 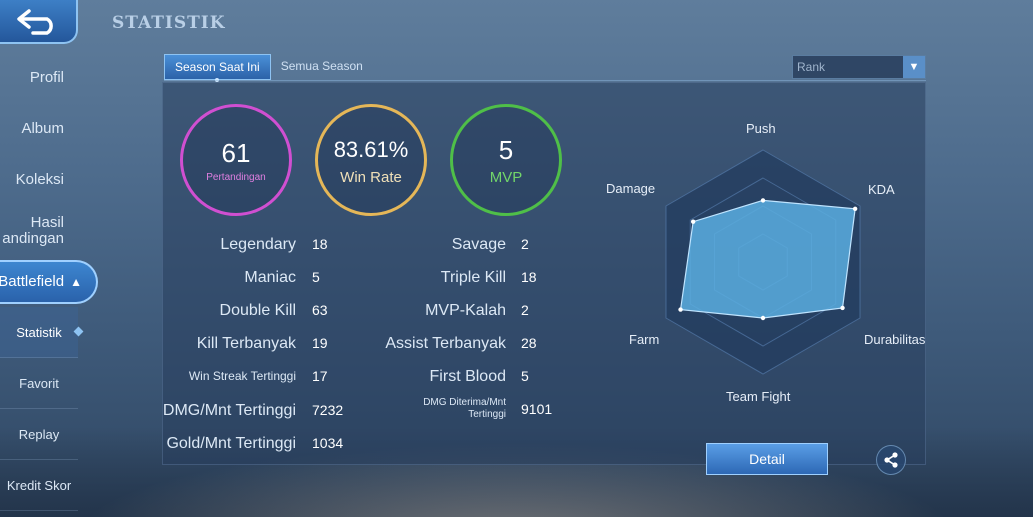 What do you see at coordinates (229, 410) in the screenshot?
I see `stat-label: DMG/Mnt Tertinggi` at bounding box center [229, 410].